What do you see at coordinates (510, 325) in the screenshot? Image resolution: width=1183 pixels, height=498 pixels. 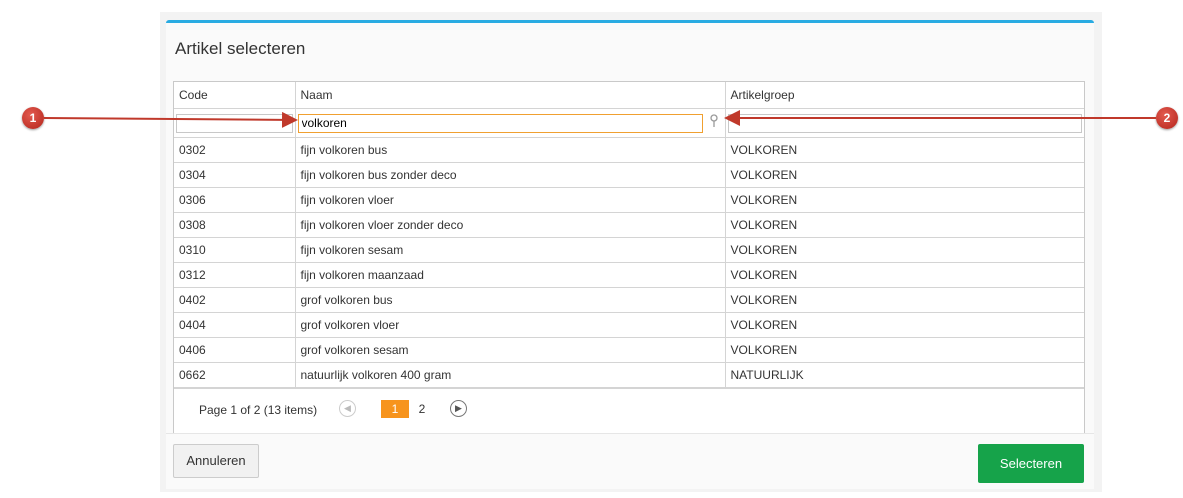 I see `cell-naam: grof volkoren vloer` at bounding box center [510, 325].